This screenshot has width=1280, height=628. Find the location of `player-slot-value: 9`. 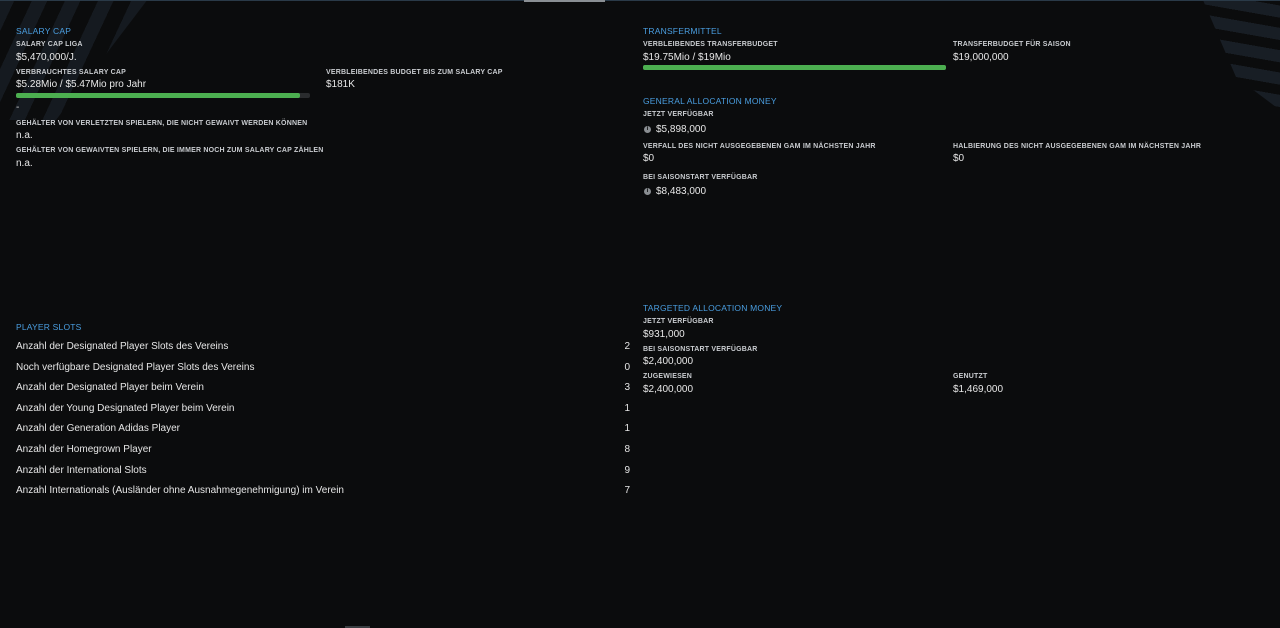

player-slot-value: 9 is located at coordinates (627, 470).